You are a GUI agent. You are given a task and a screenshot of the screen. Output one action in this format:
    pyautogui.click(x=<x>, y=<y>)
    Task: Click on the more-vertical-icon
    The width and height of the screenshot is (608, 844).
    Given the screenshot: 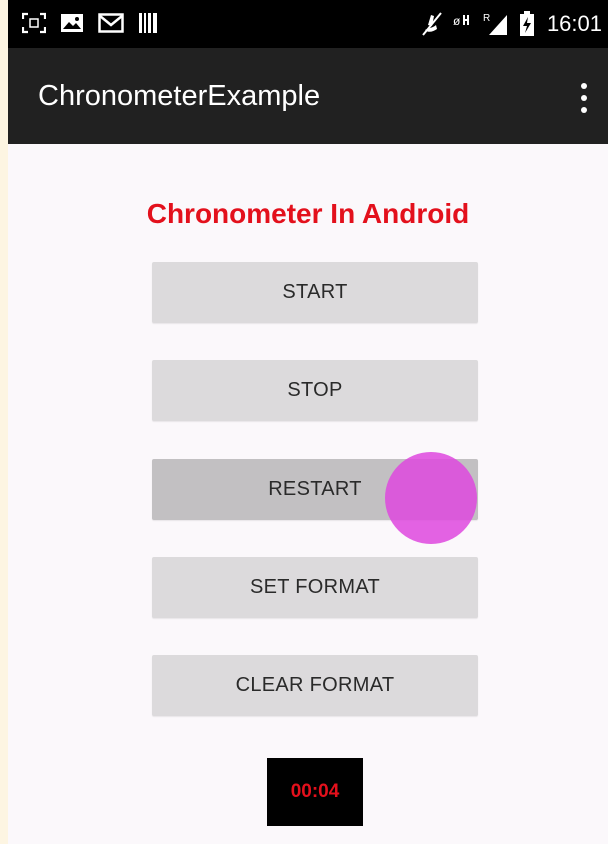 What is the action you would take?
    pyautogui.click(x=584, y=98)
    